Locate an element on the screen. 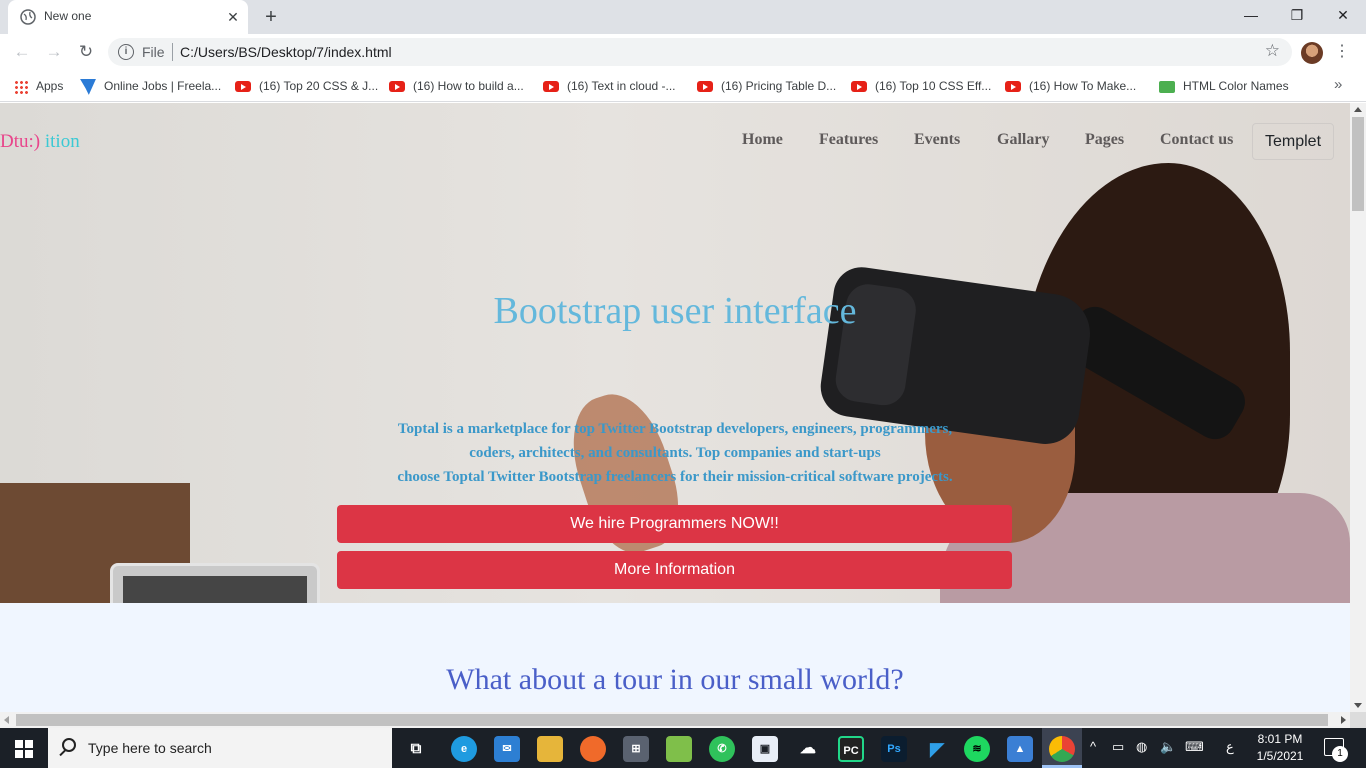 Image resolution: width=1366 pixels, height=768 pixels. tray-chevron-icon: ^ is located at coordinates (1093, 746).